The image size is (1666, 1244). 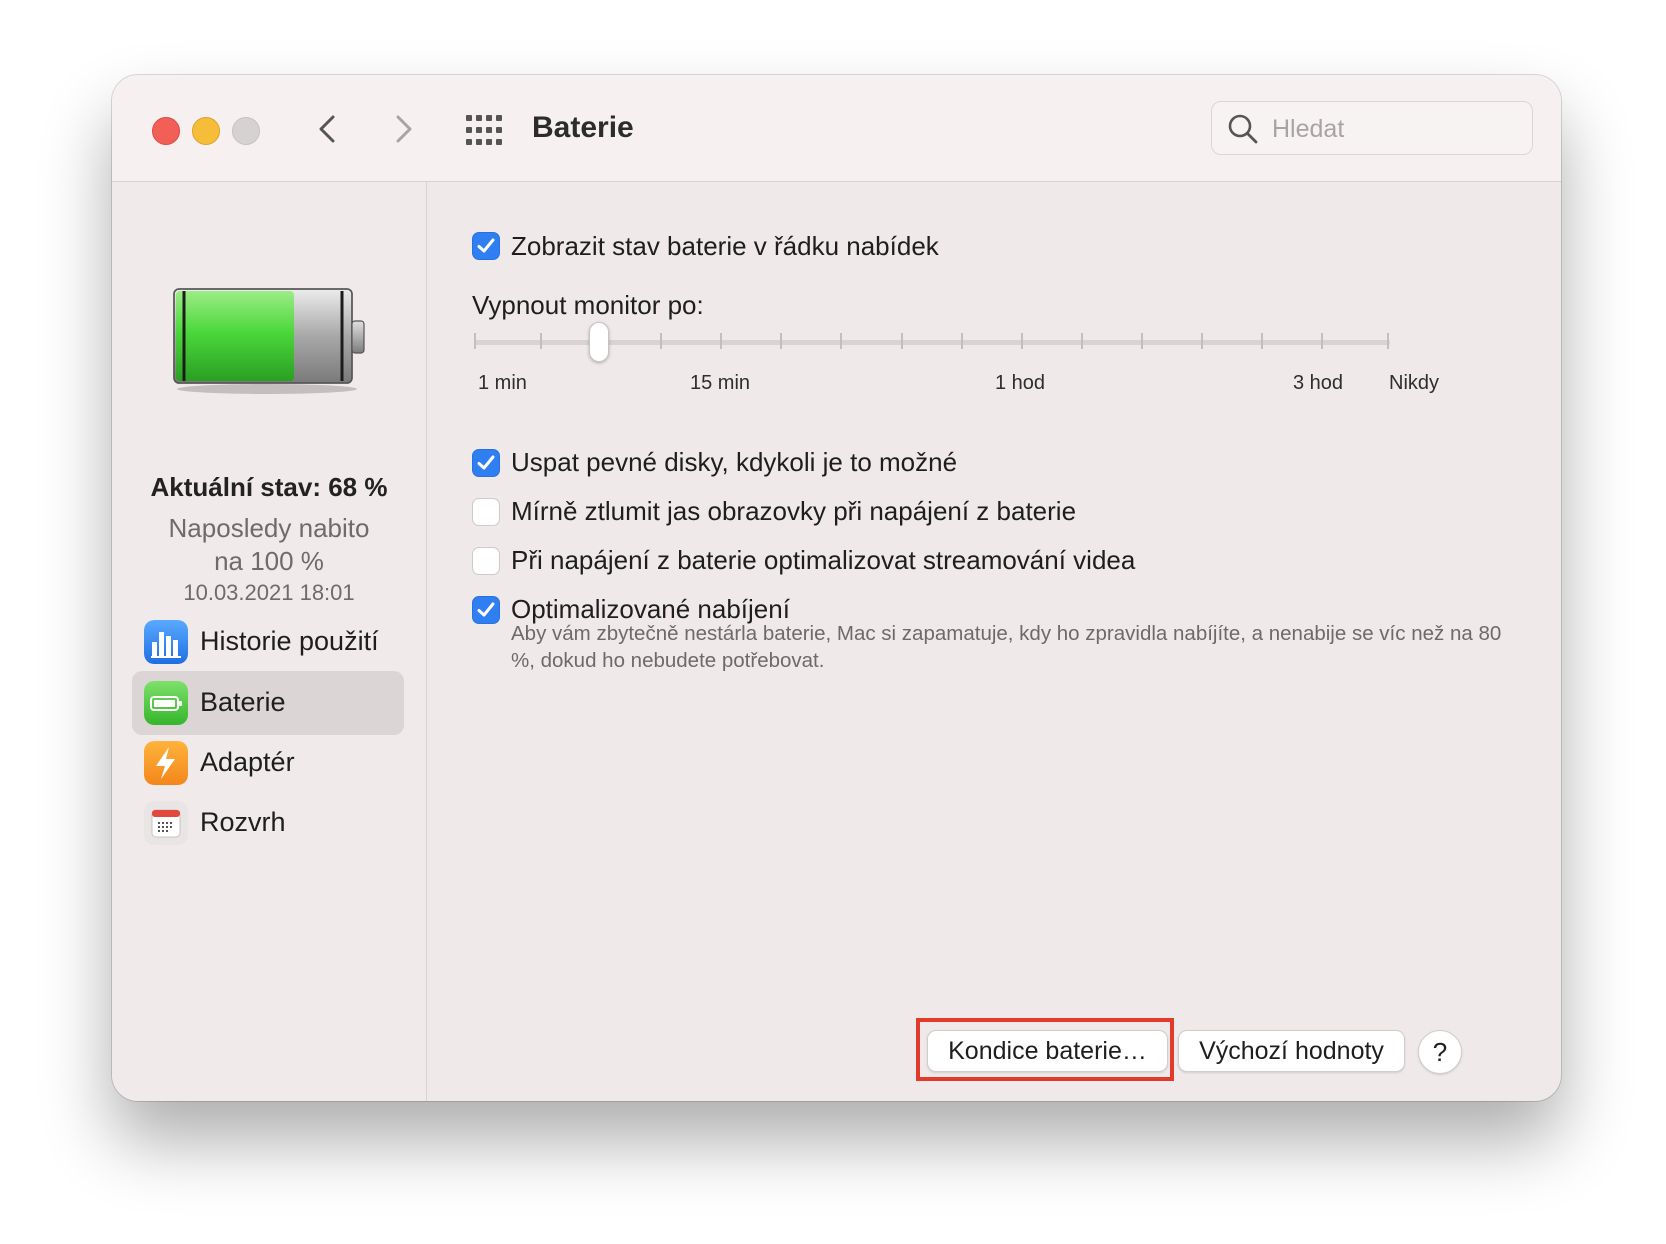 I want to click on minimize-button, so click(x=206, y=131).